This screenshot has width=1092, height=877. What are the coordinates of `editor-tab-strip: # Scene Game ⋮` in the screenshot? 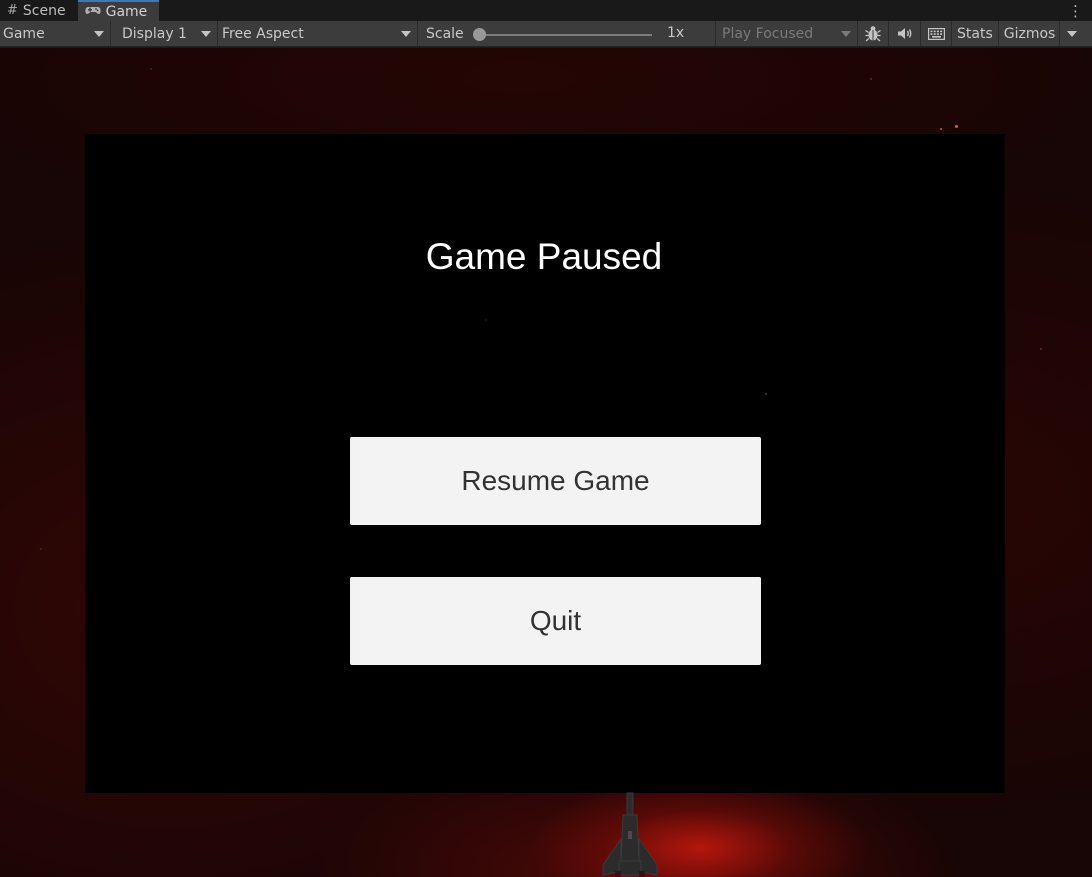 It's located at (546, 10).